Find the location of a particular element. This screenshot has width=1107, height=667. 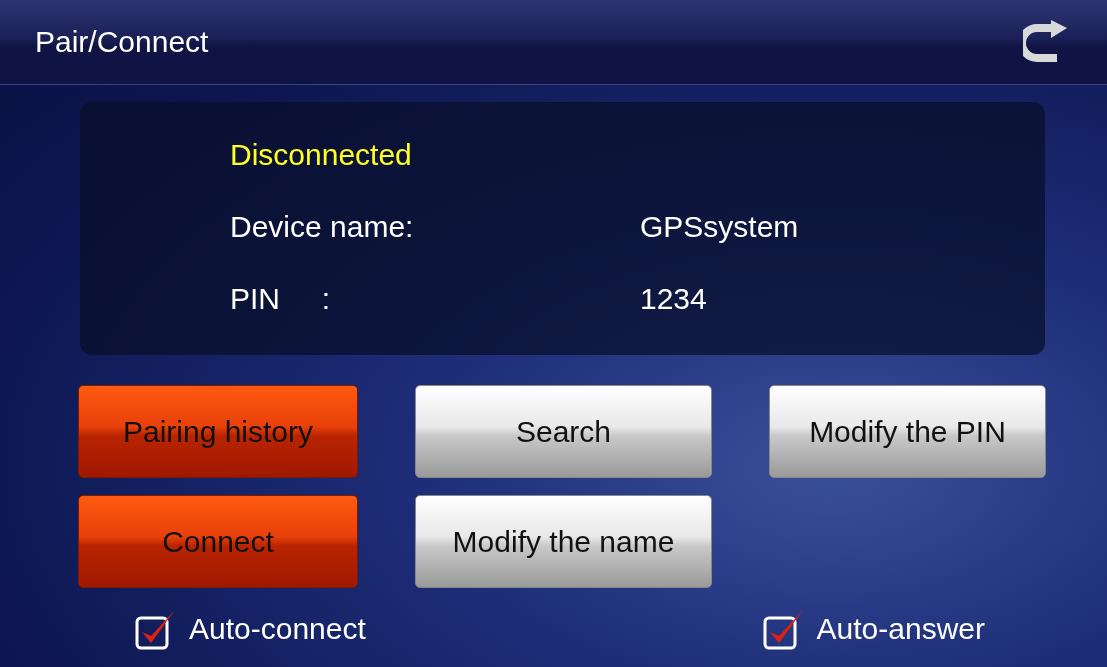

info-value: GPSsystem is located at coordinates (720, 227).